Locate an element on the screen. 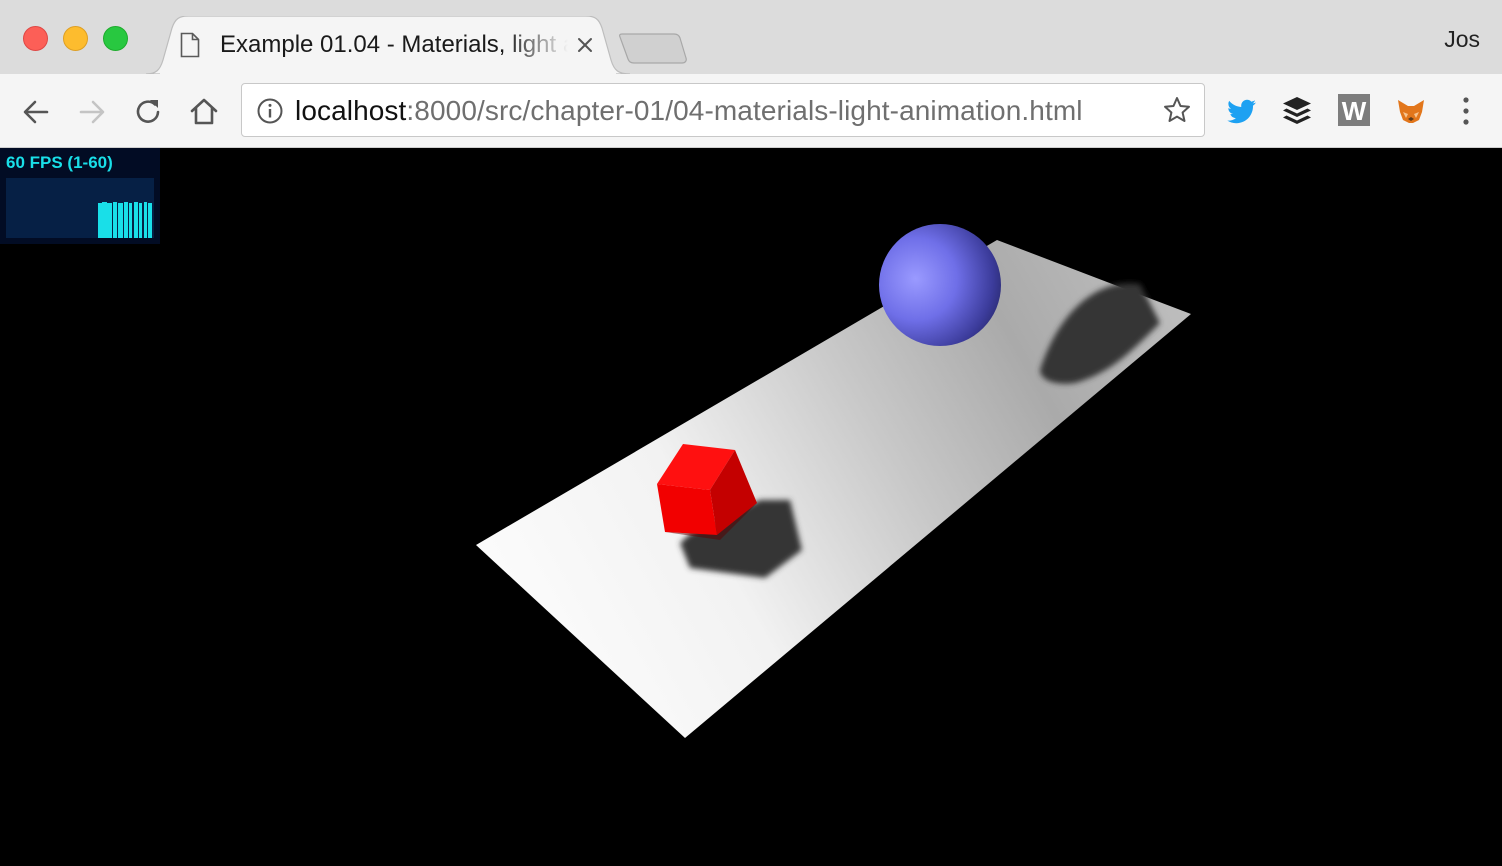 This screenshot has width=1502, height=866. kebab-menu-icon is located at coordinates (1466, 113).